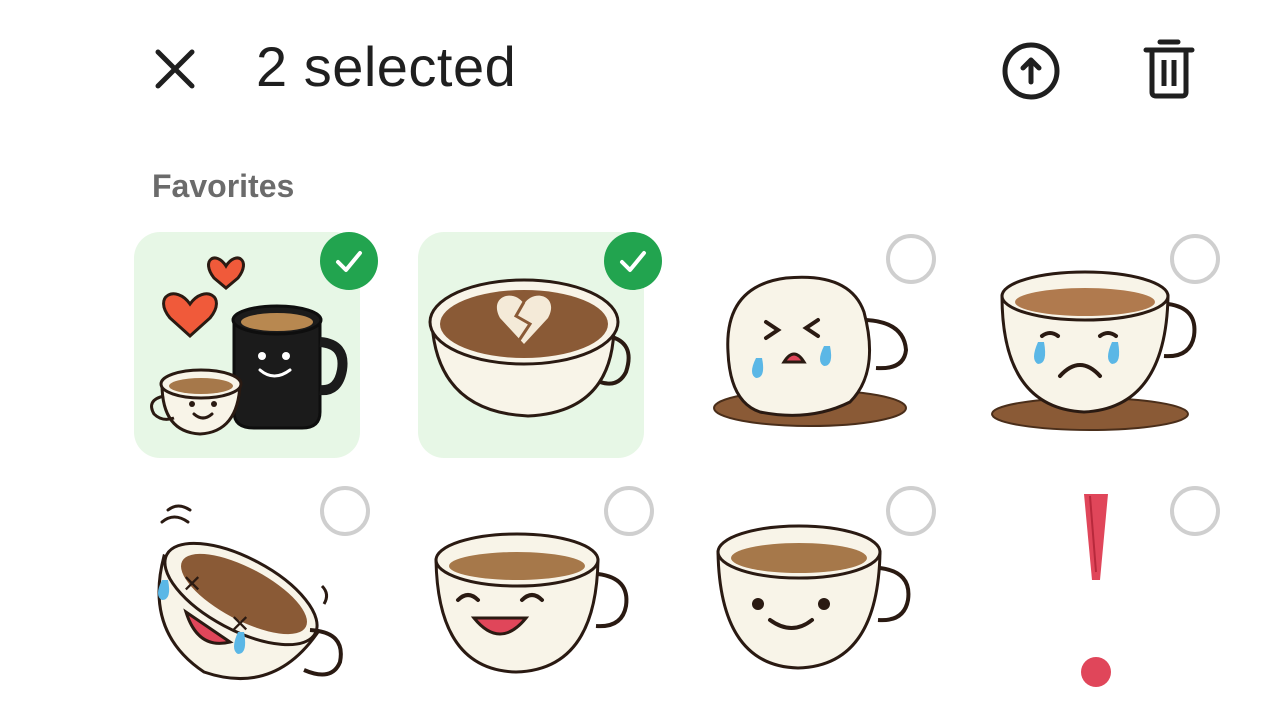  I want to click on sticker-exclamation-mark, so click(1102, 595).